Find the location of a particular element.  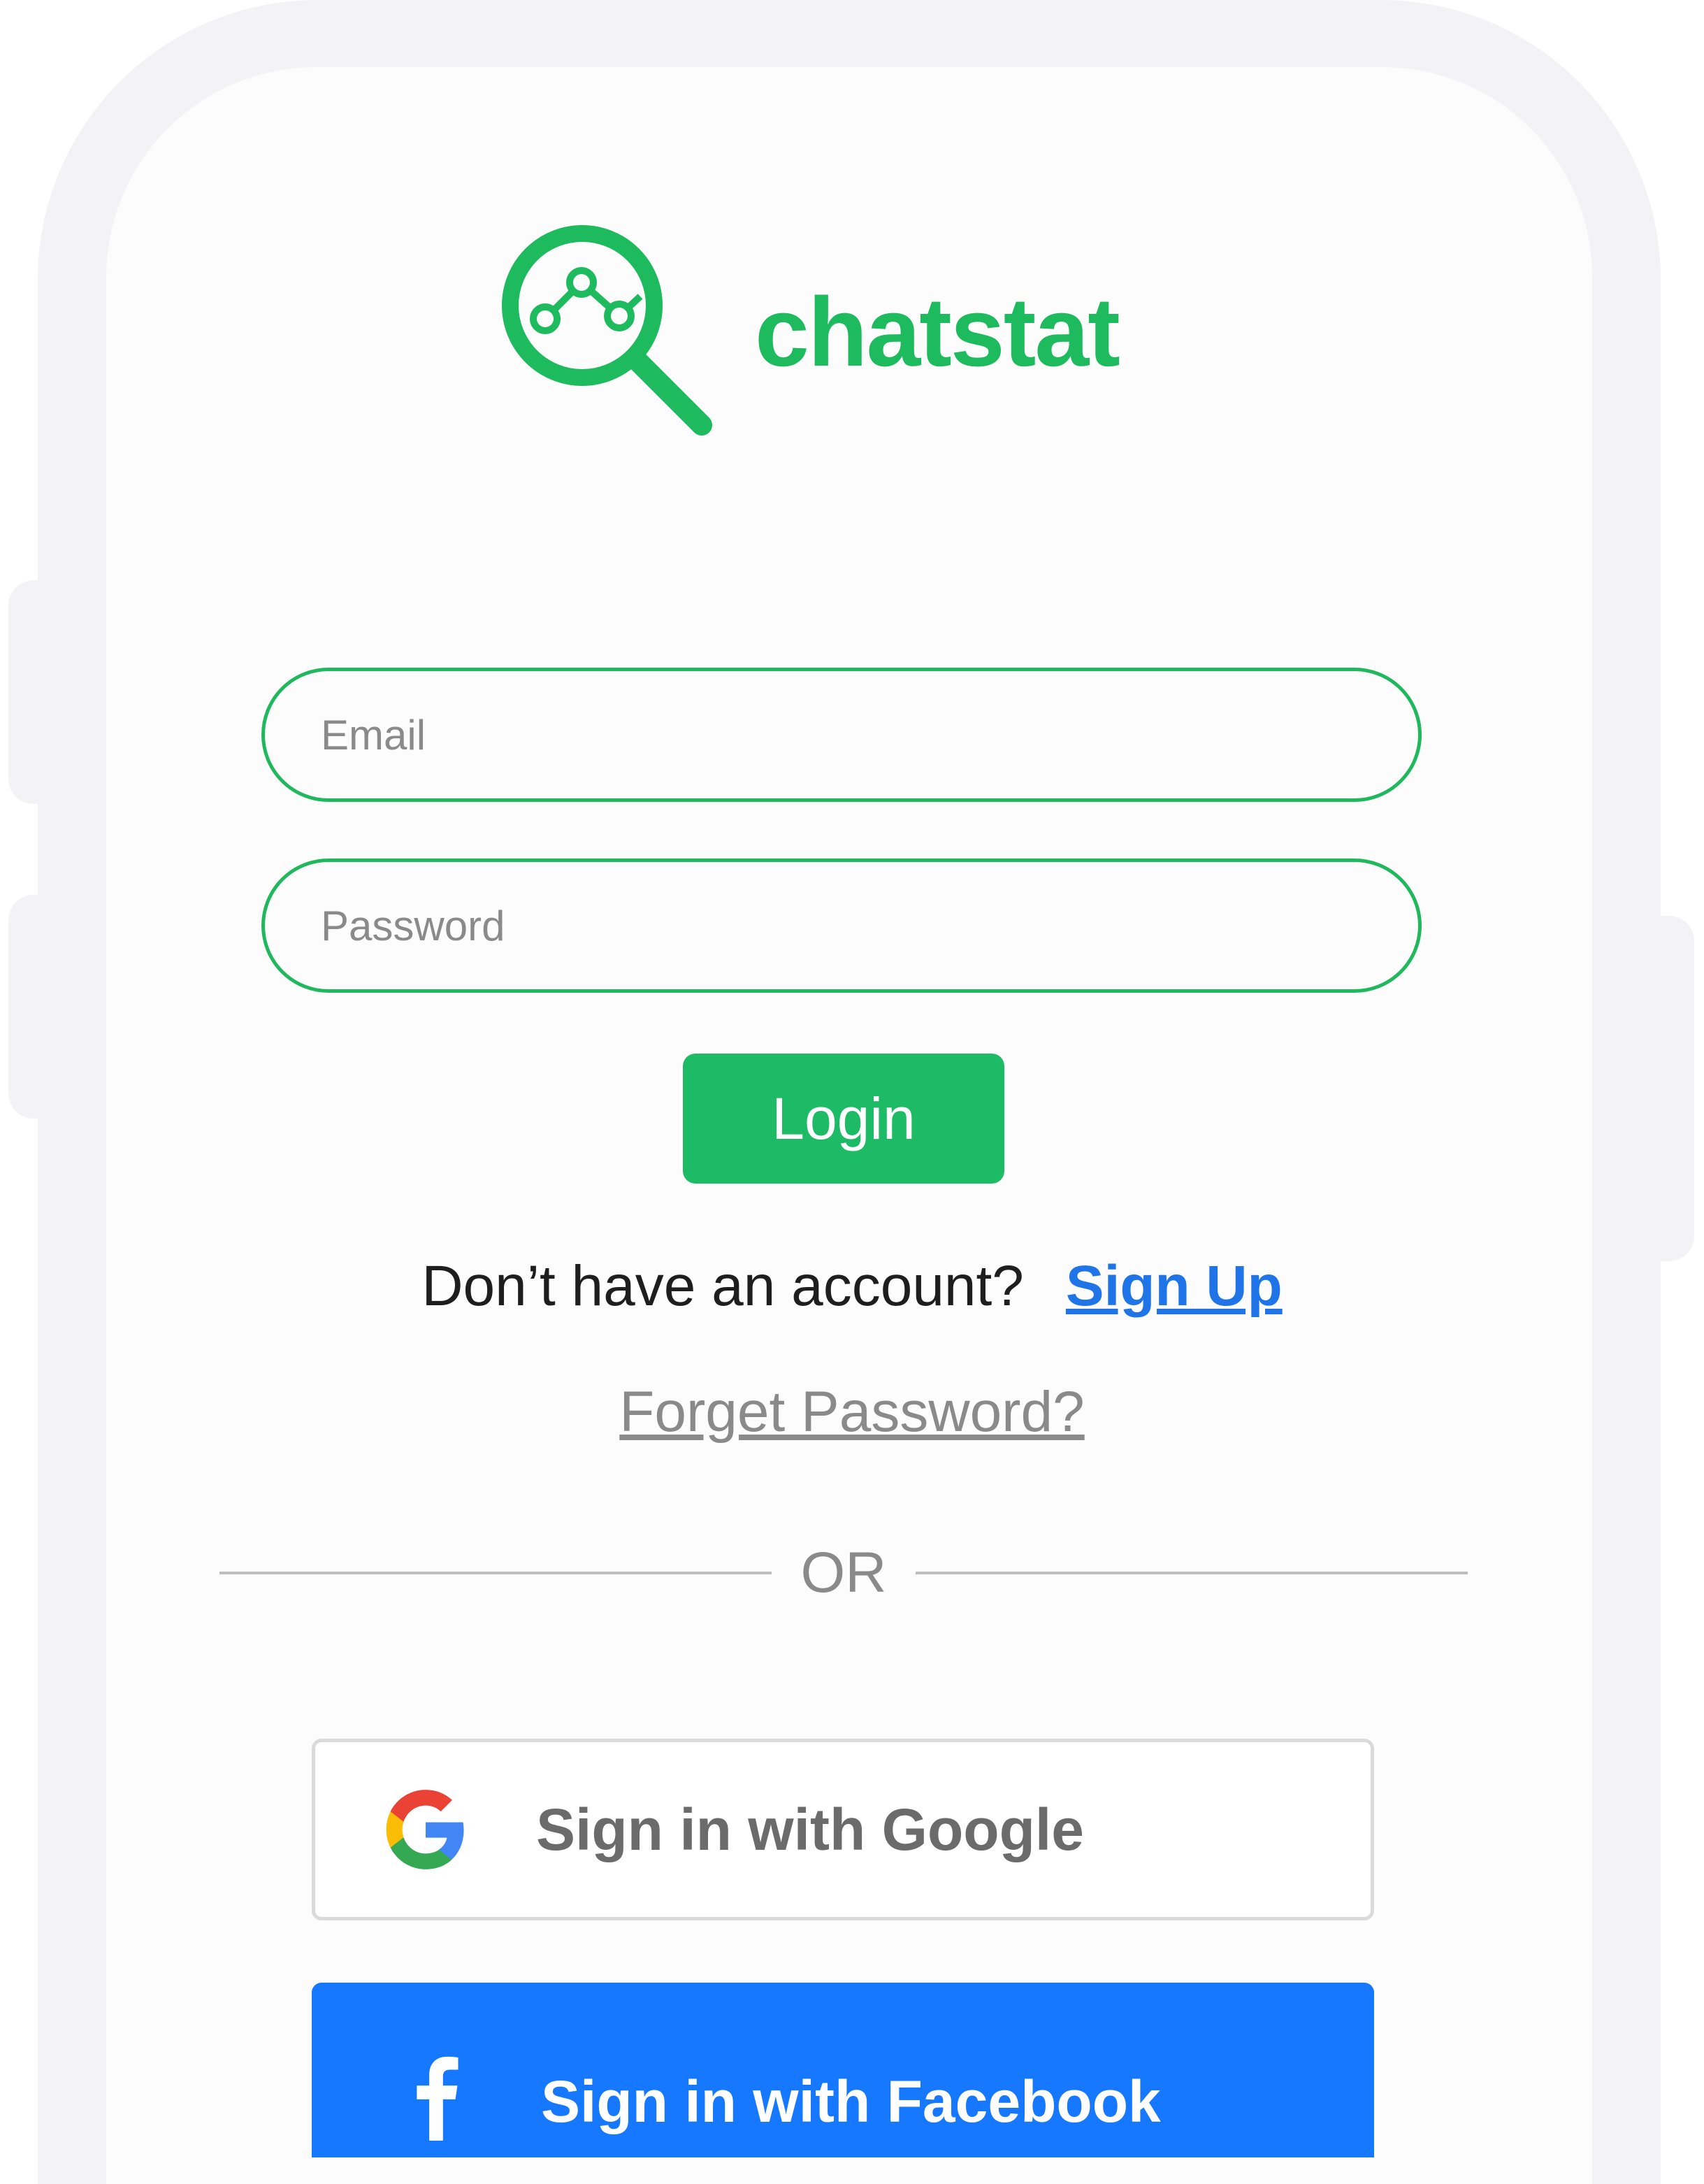

magnifier-chart-icon is located at coordinates (607, 330).